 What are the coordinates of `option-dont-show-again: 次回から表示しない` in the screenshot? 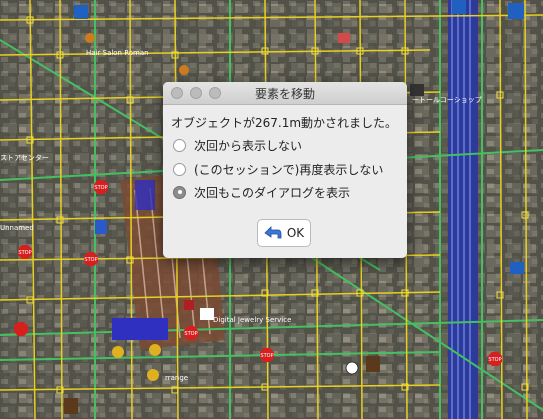 It's located at (237, 145).